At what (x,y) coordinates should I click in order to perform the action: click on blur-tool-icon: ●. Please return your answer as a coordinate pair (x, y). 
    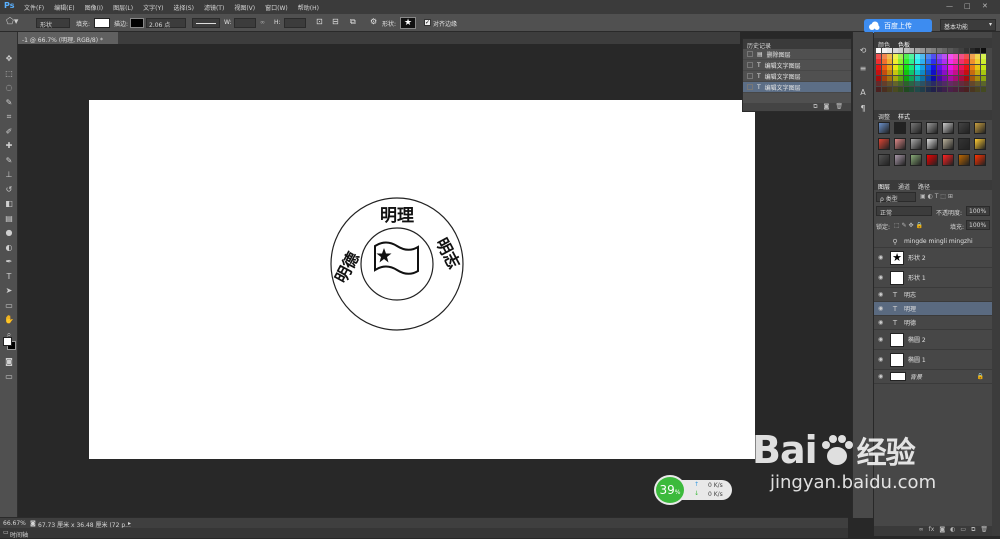
    Looking at the image, I should click on (9, 233).